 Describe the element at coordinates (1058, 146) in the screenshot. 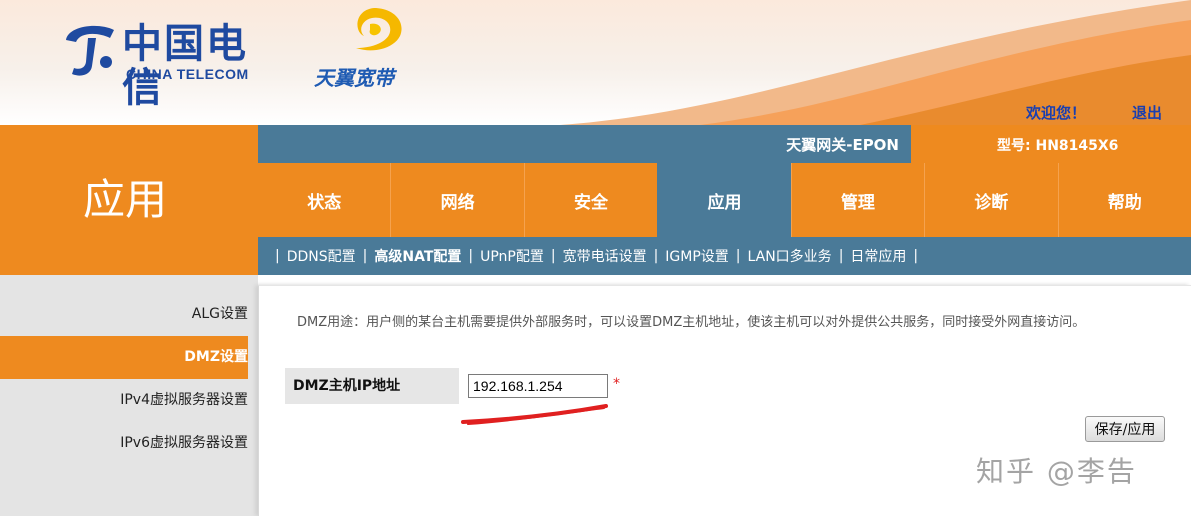

I see `model-label: 型号: HN8145X6` at that location.